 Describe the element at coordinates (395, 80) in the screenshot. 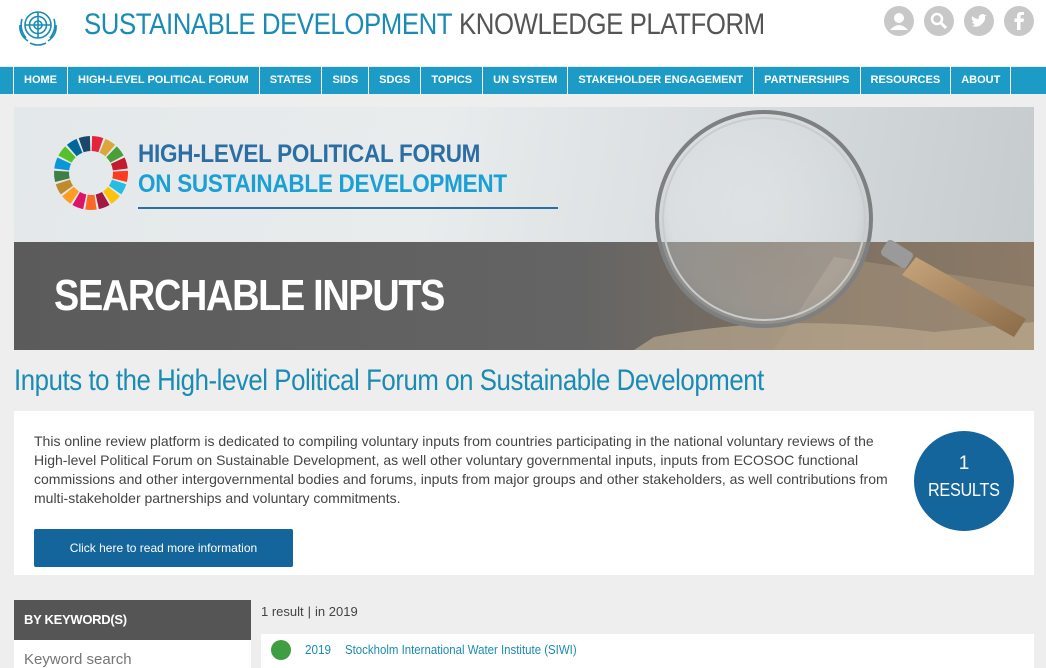

I see `nav-item-sdgs: SDGS` at that location.